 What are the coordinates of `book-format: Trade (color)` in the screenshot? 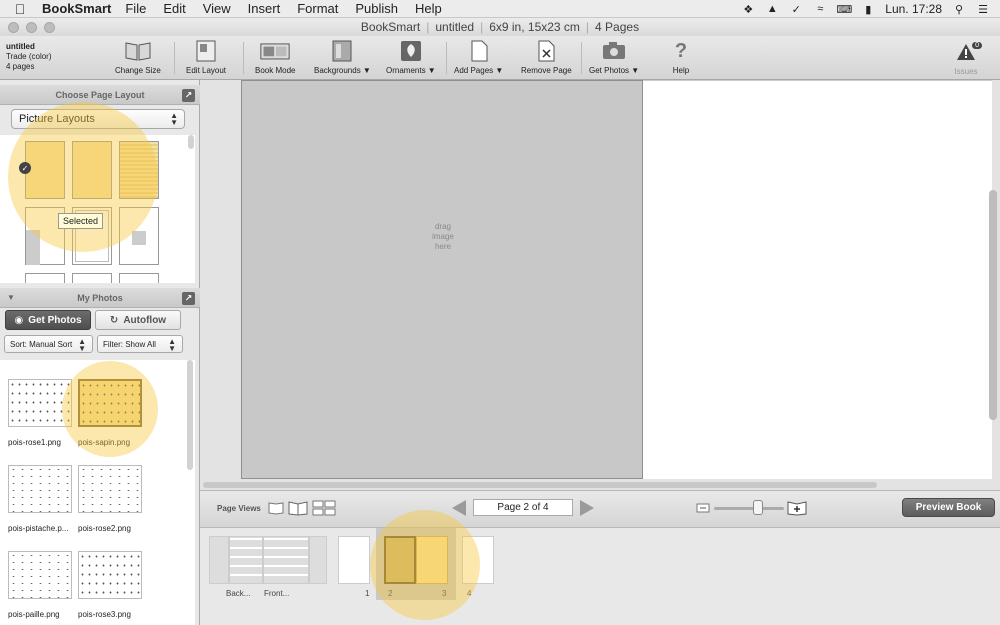 It's located at (29, 56).